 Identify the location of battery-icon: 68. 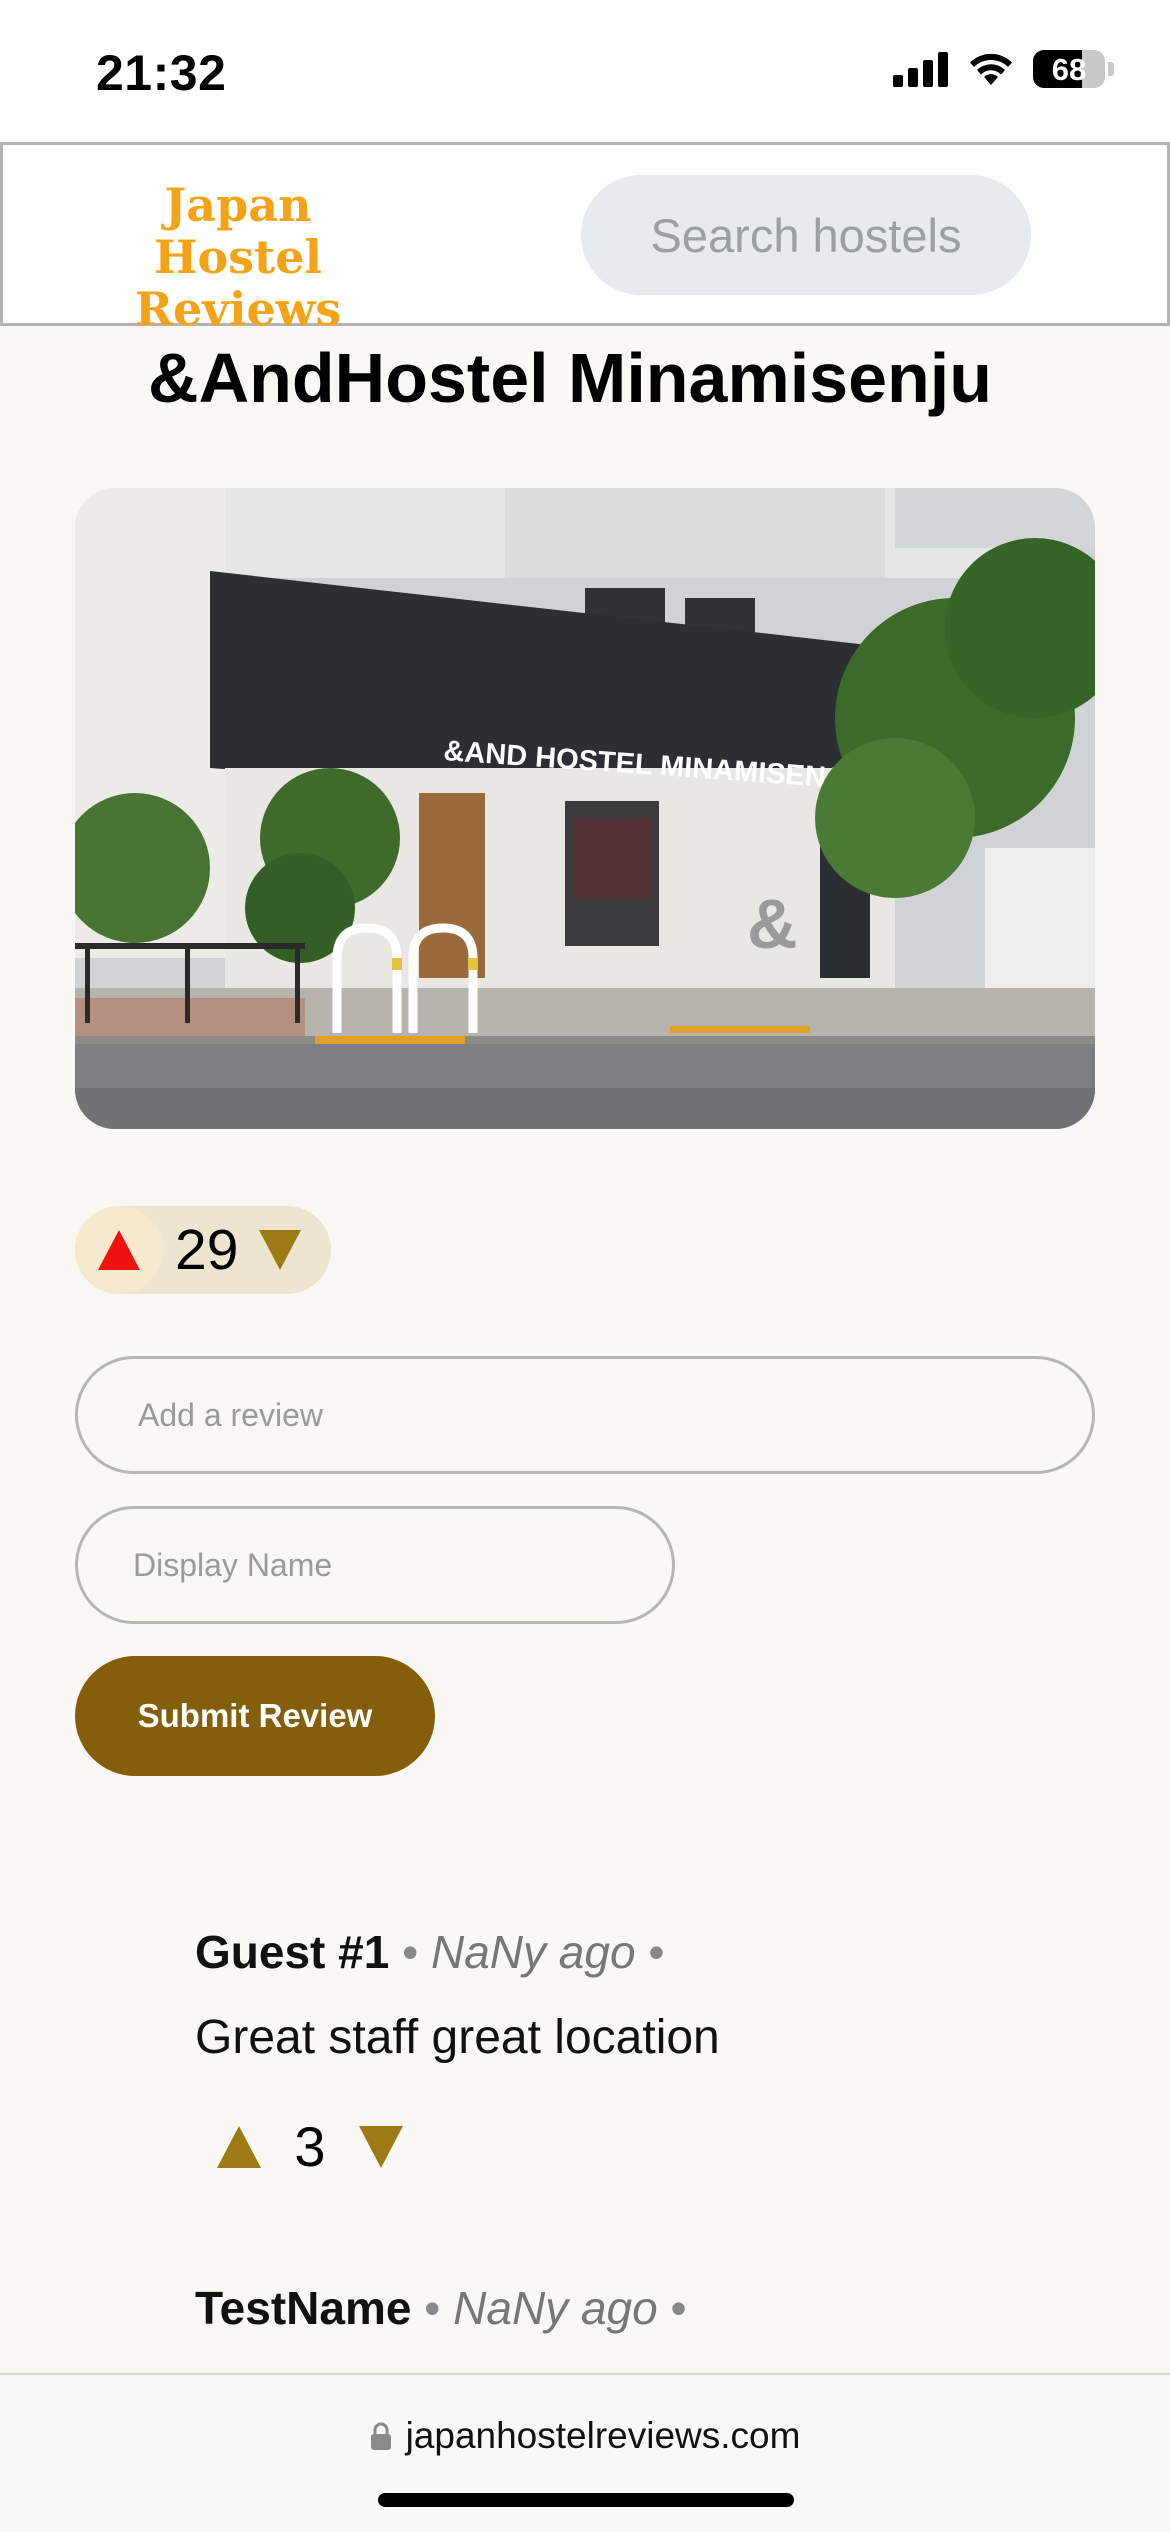
(1069, 69).